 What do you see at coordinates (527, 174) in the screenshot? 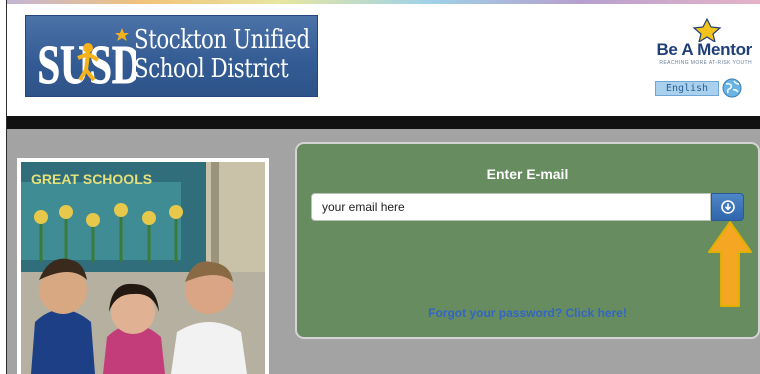
I see `login-title: Enter E-mail` at bounding box center [527, 174].